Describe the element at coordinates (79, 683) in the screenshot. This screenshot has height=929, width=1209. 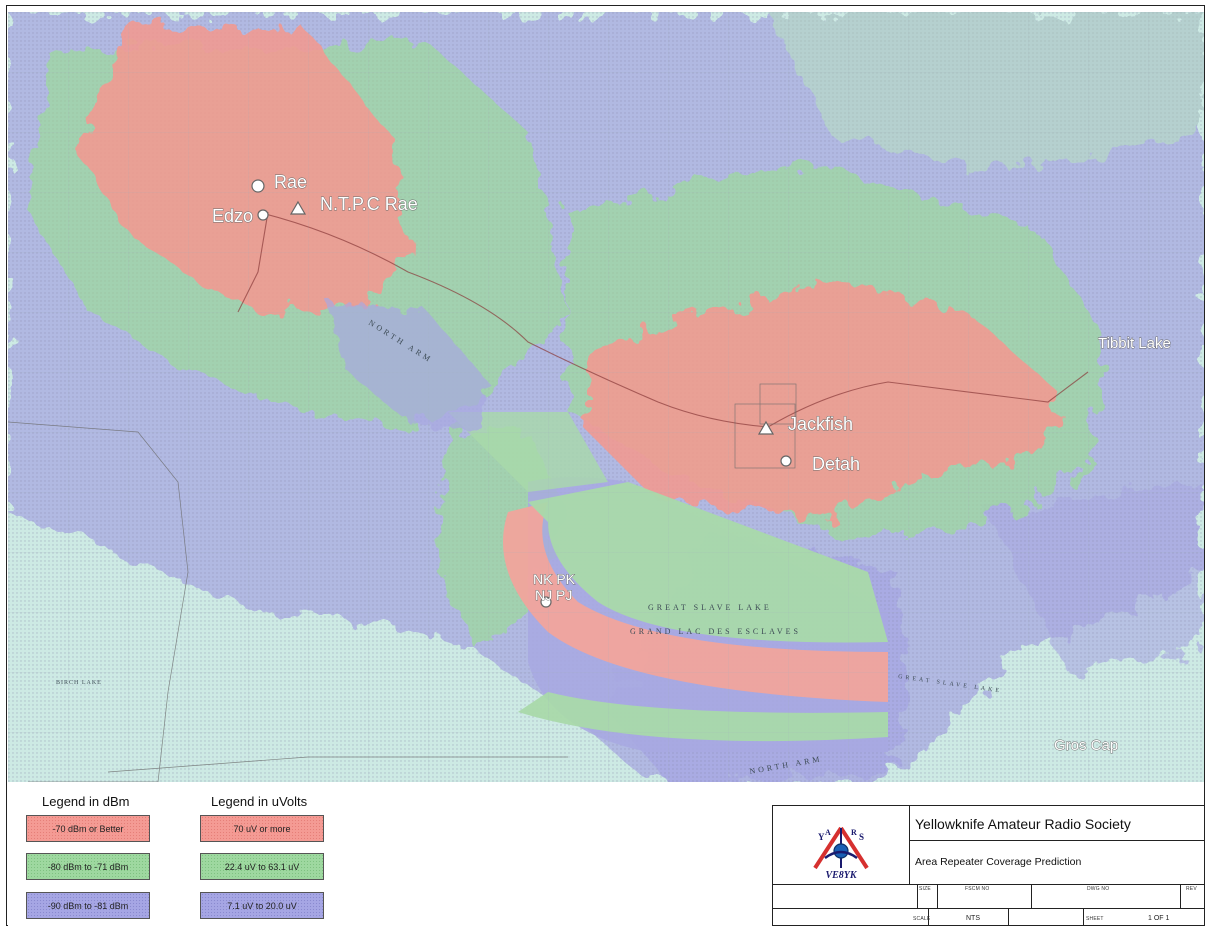
I see `water-label-birch-lake: BIRCH LAKE` at that location.